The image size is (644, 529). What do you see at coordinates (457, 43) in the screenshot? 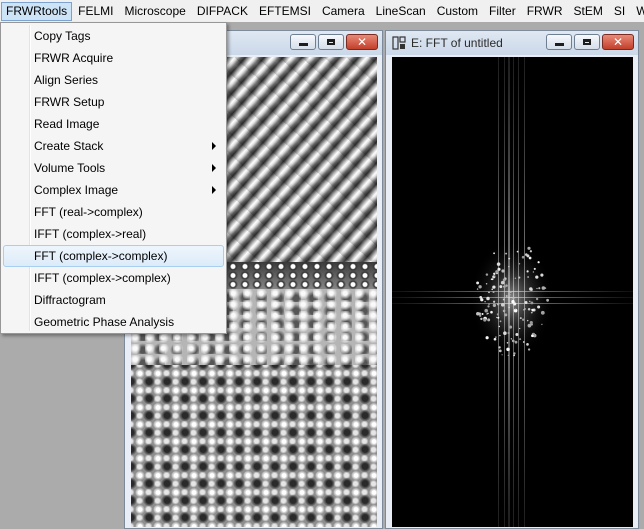
I see `fft-window-title: E: FFT of untitled` at bounding box center [457, 43].